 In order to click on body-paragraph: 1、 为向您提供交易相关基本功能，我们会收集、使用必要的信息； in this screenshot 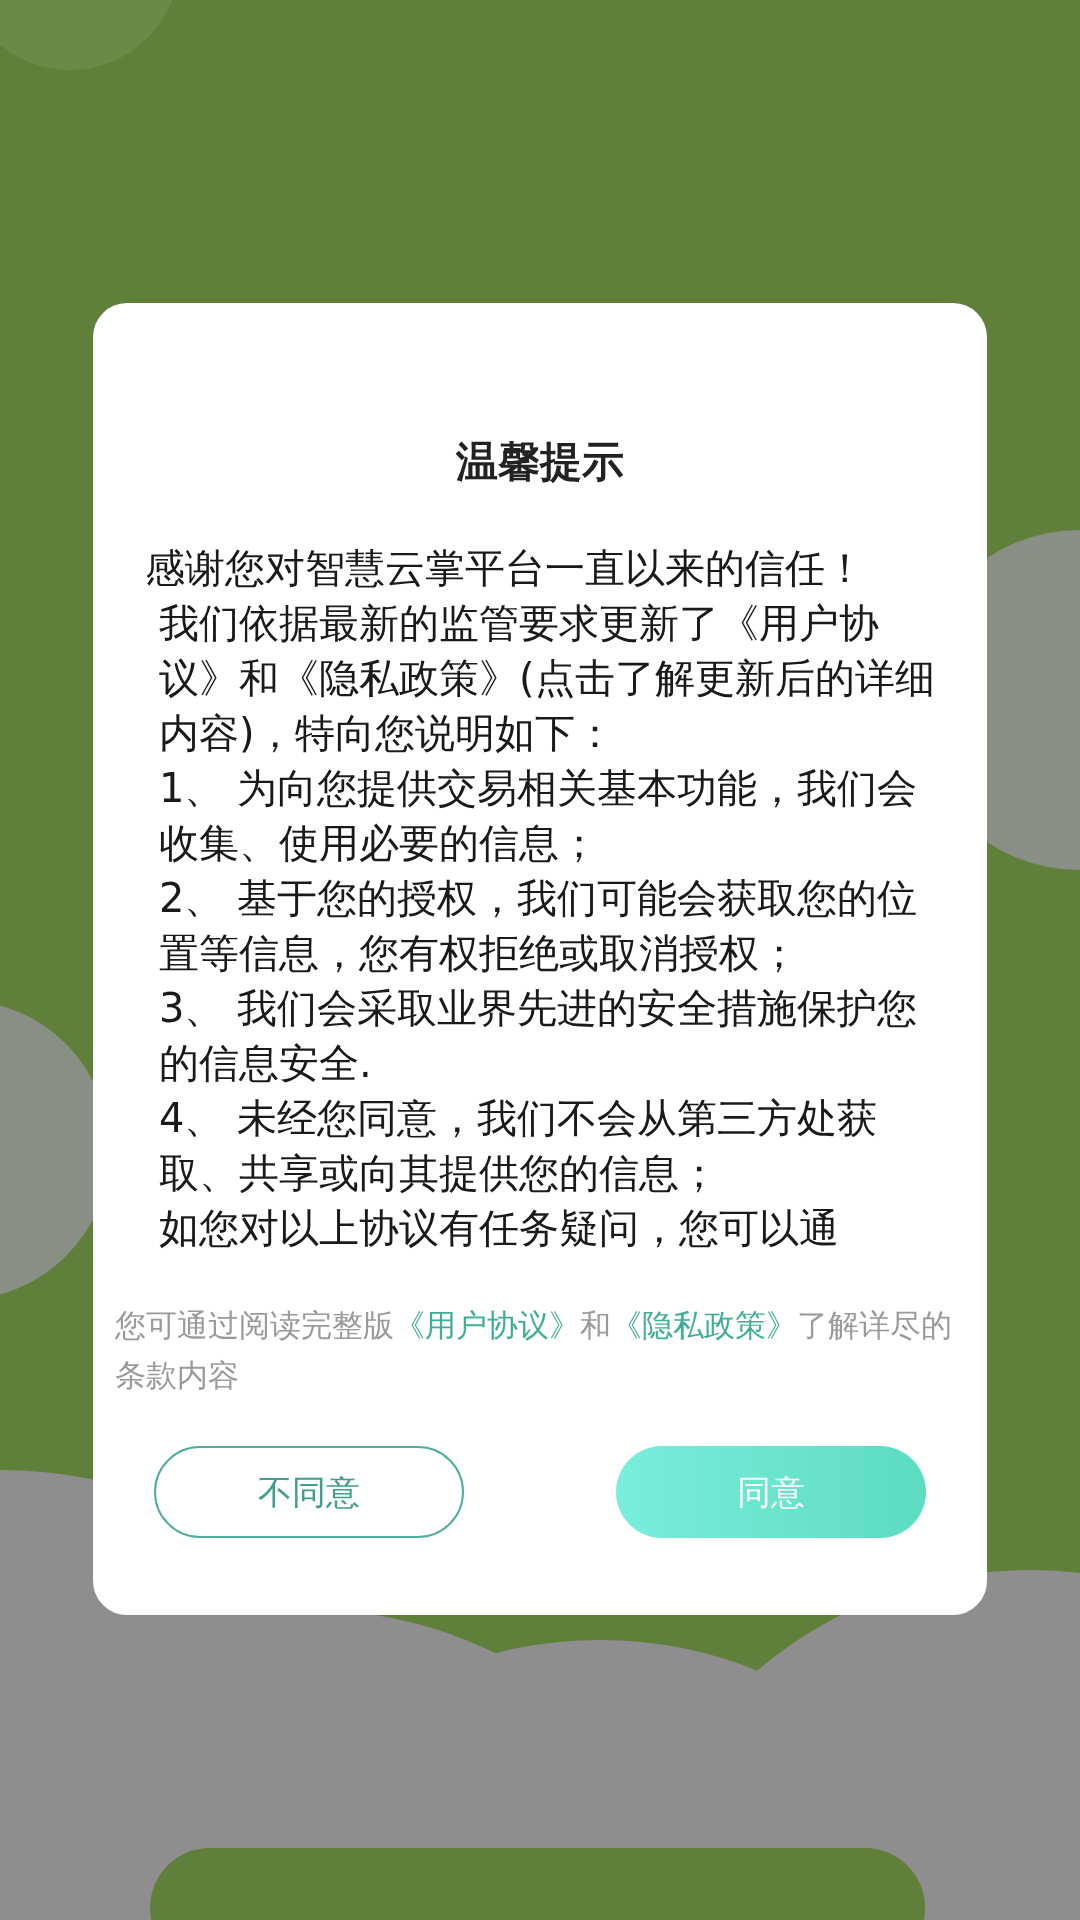, I will do `click(538, 816)`.